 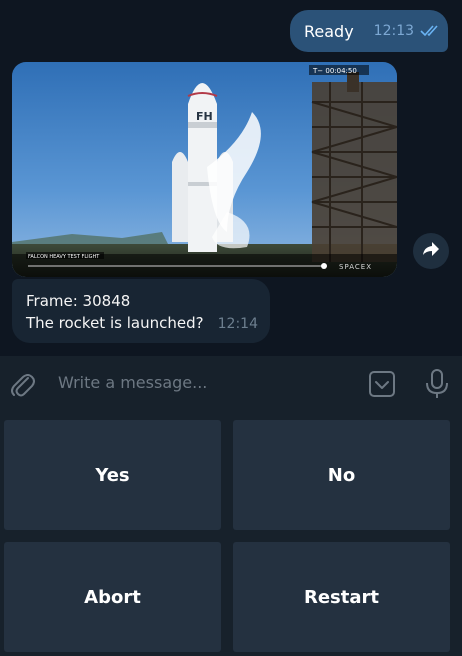 I want to click on microphone-icon, so click(x=437, y=384).